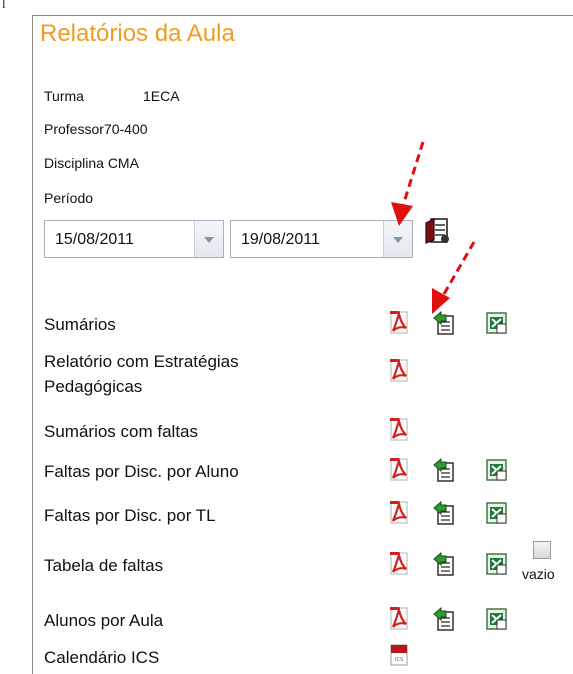 This screenshot has width=573, height=674. Describe the element at coordinates (399, 660) in the screenshot. I see `svg-text: ICS` at that location.